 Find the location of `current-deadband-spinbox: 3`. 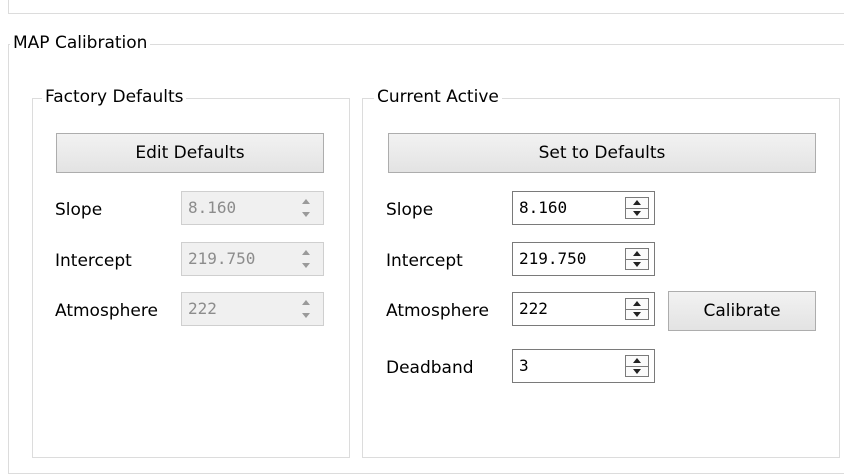

current-deadband-spinbox: 3 is located at coordinates (583, 366).